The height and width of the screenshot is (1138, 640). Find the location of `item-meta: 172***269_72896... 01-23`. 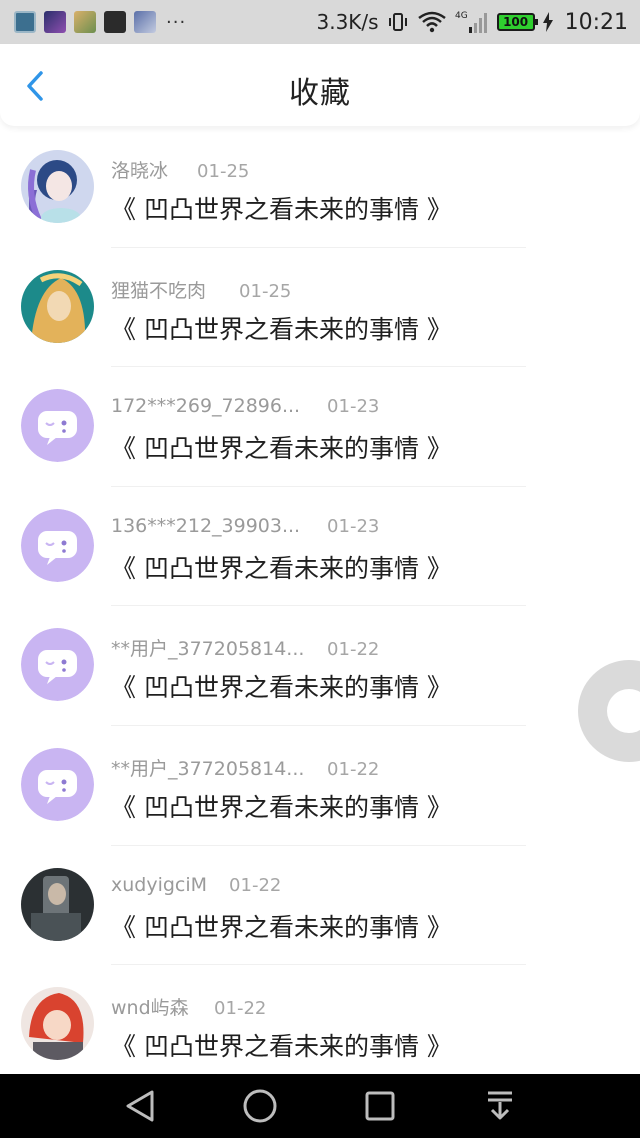

item-meta: 172***269_72896... 01-23 is located at coordinates (321, 408).